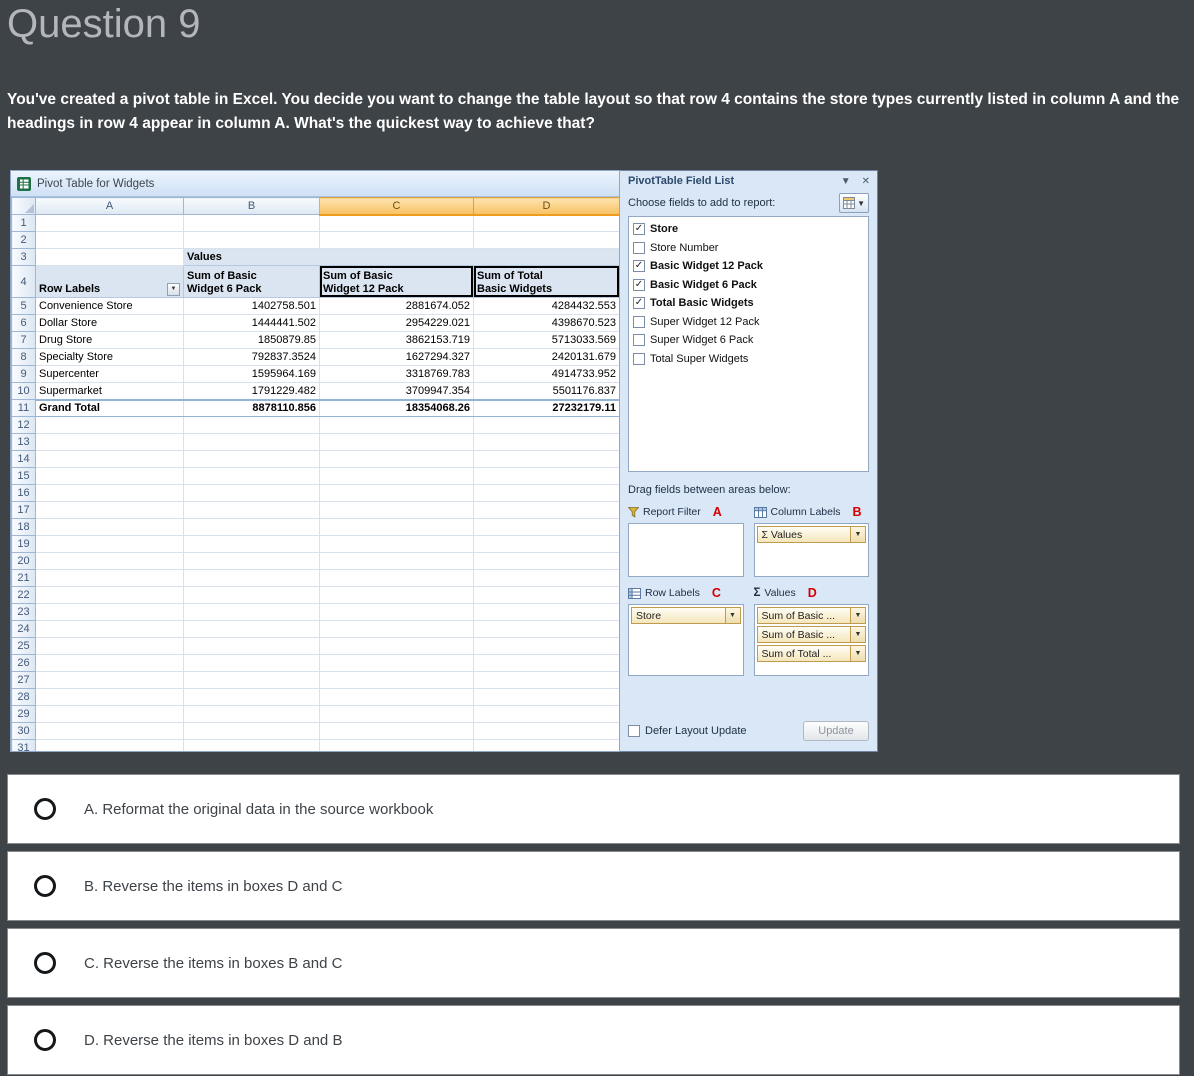 This screenshot has width=1194, height=1076. I want to click on empty-cell-A14, so click(109, 459).